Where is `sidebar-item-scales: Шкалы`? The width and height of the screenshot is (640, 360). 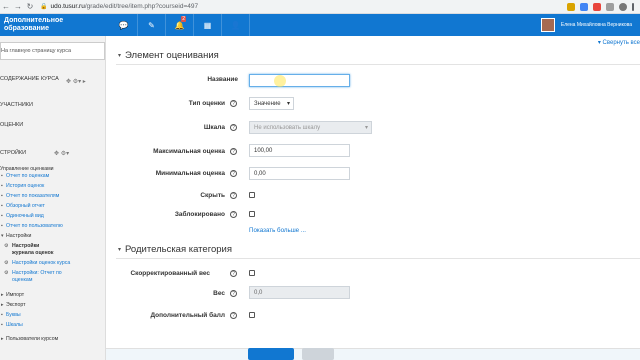
sidebar-item-scales: Шкалы is located at coordinates (14, 325).